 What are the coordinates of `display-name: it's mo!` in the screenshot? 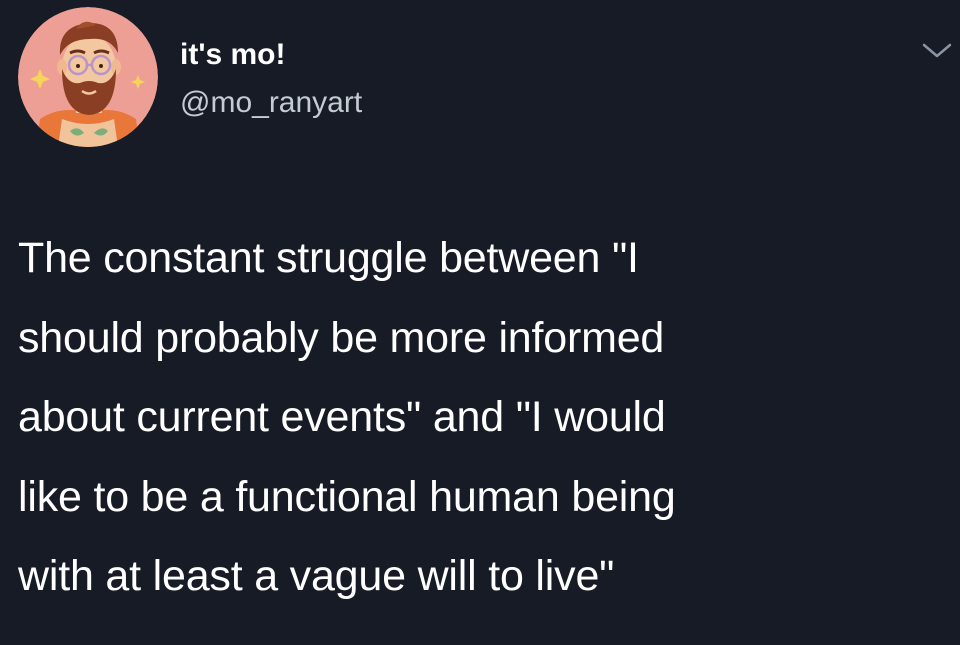 It's located at (232, 55).